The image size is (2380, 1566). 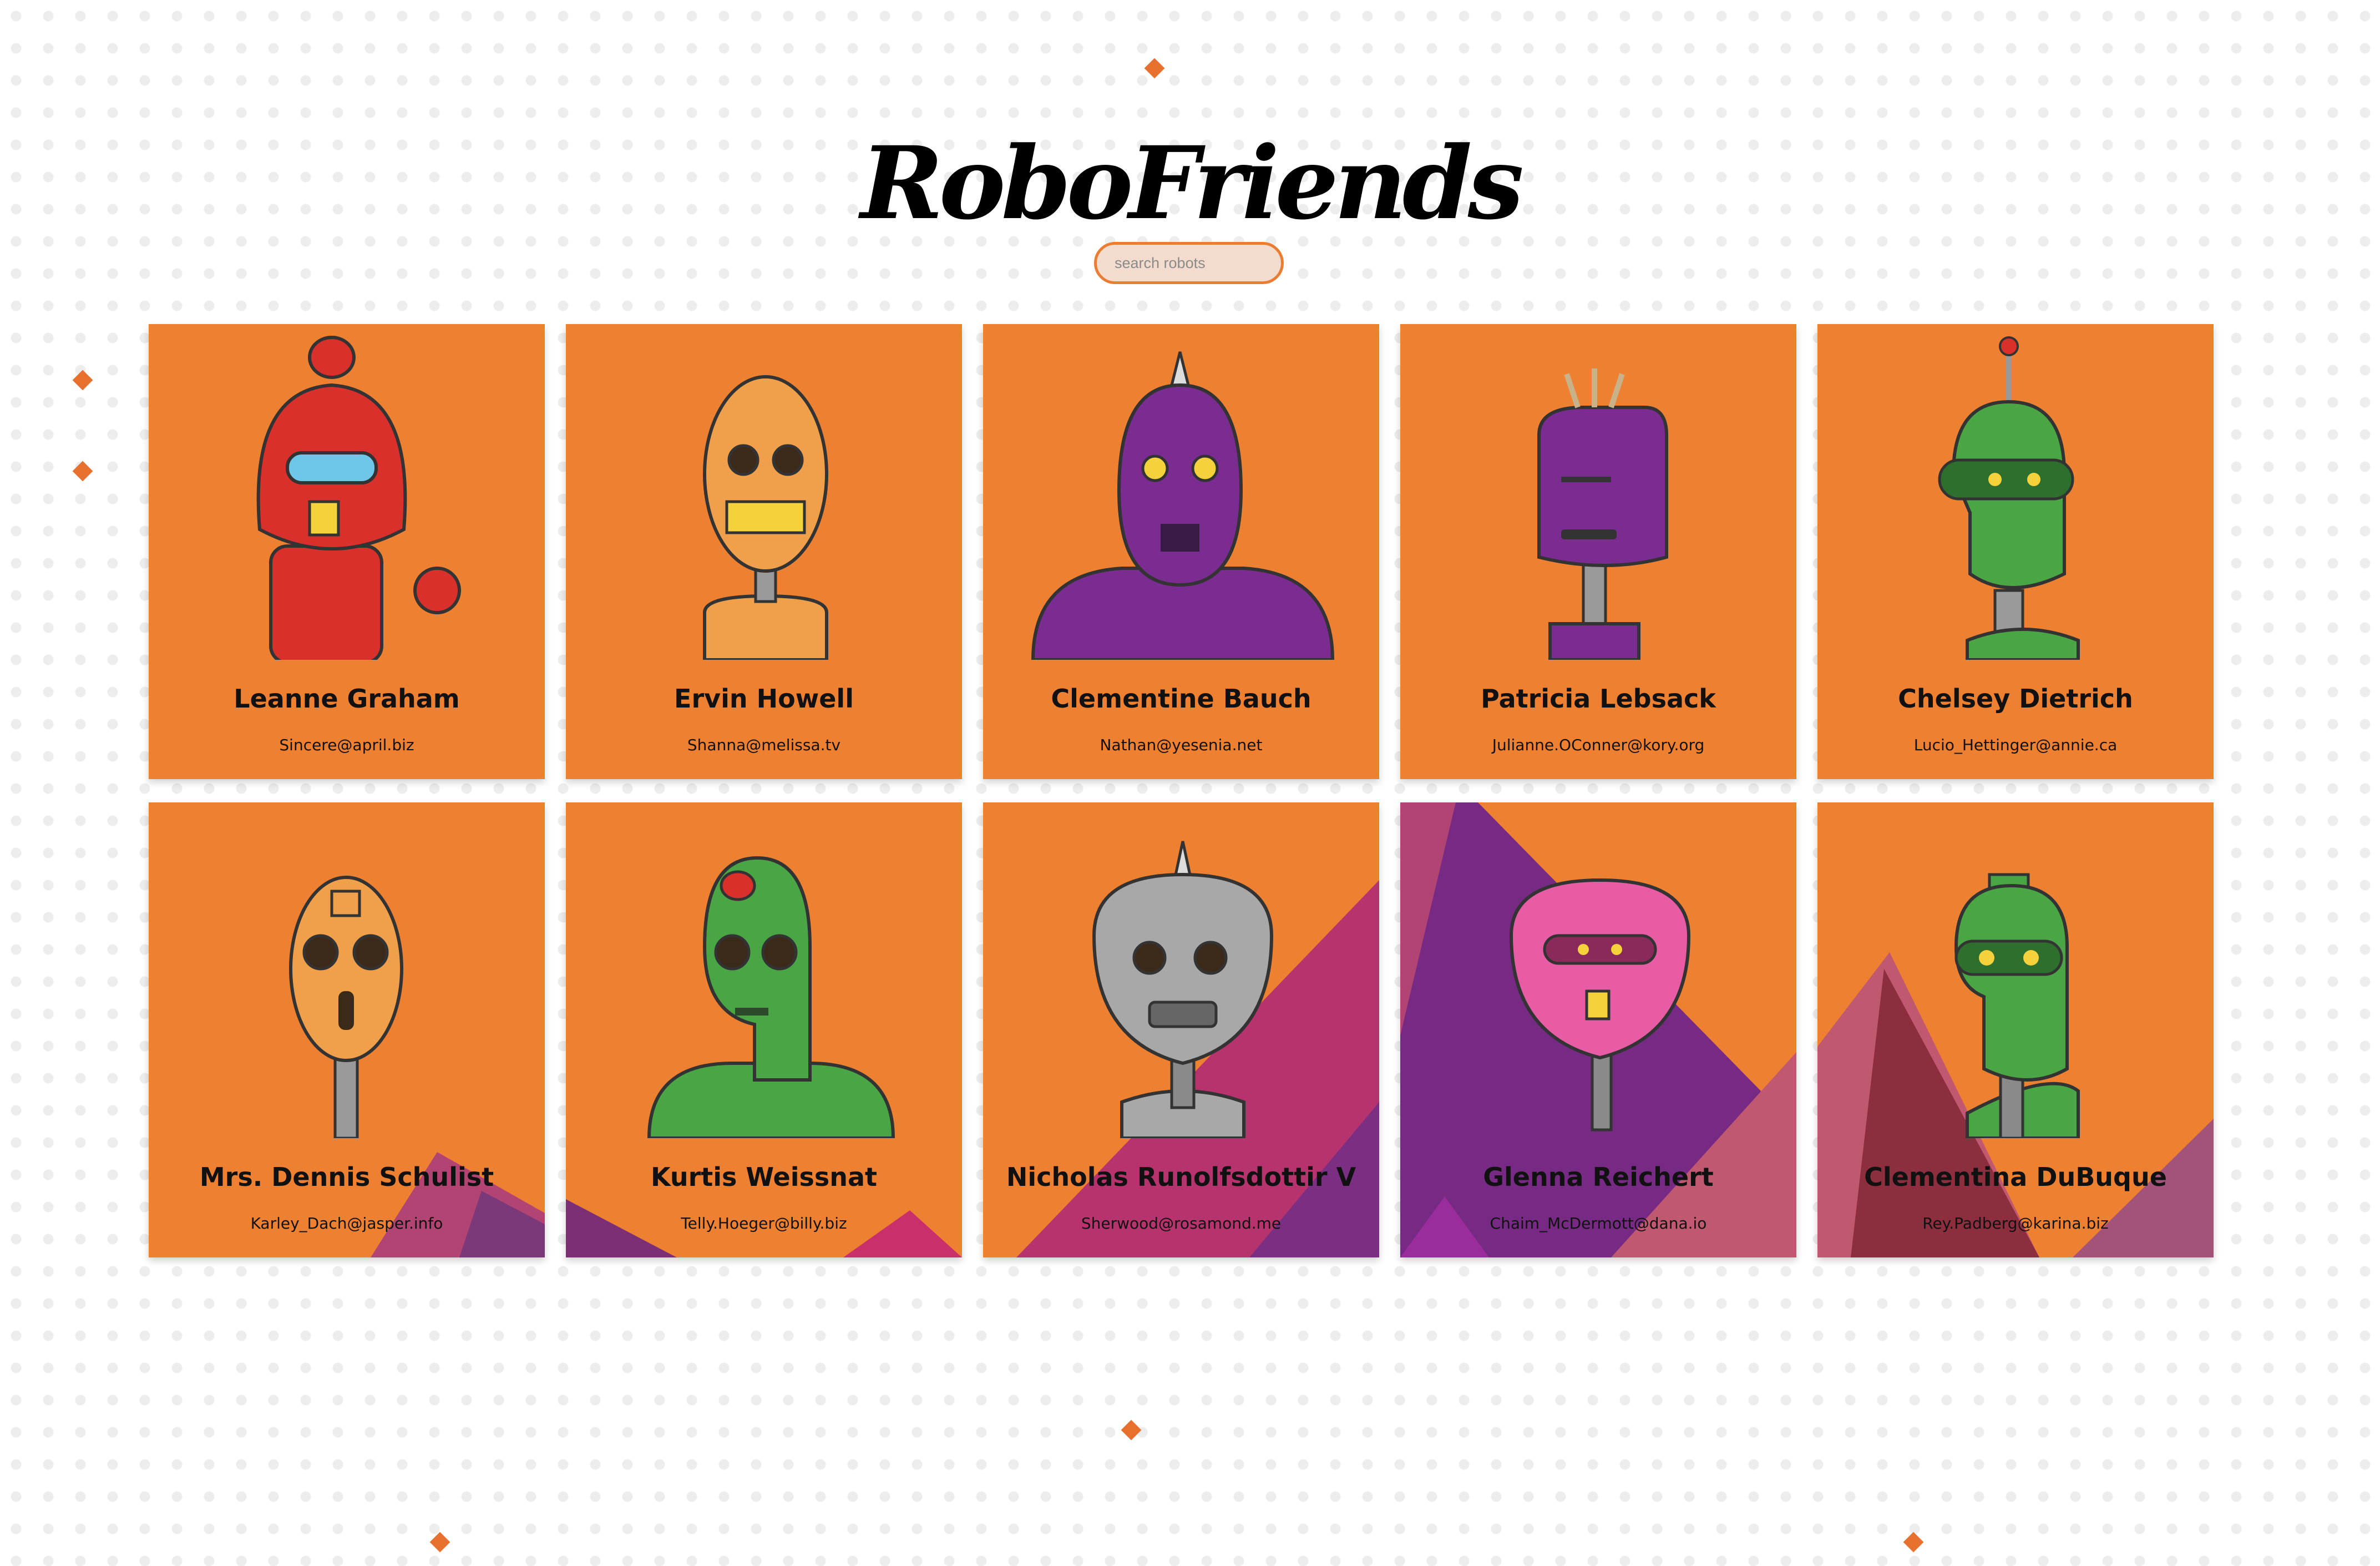 What do you see at coordinates (764, 745) in the screenshot?
I see `robot-email: Shanna@melissa.tv` at bounding box center [764, 745].